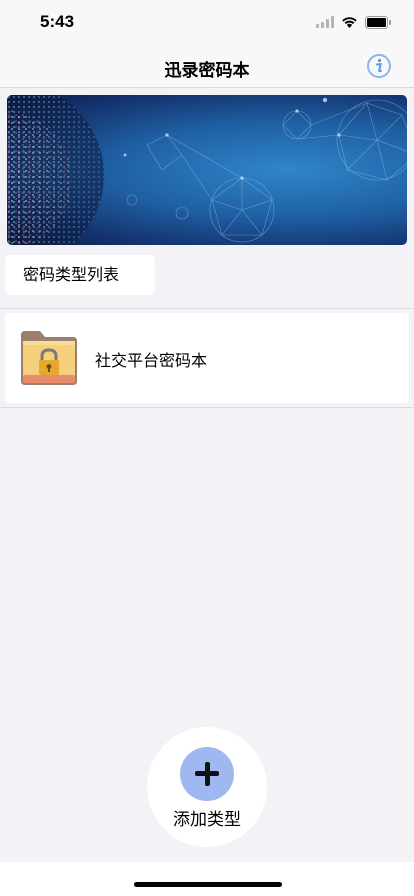 The image size is (414, 896). I want to click on list-item-label: 社交平台密码本, so click(151, 360).